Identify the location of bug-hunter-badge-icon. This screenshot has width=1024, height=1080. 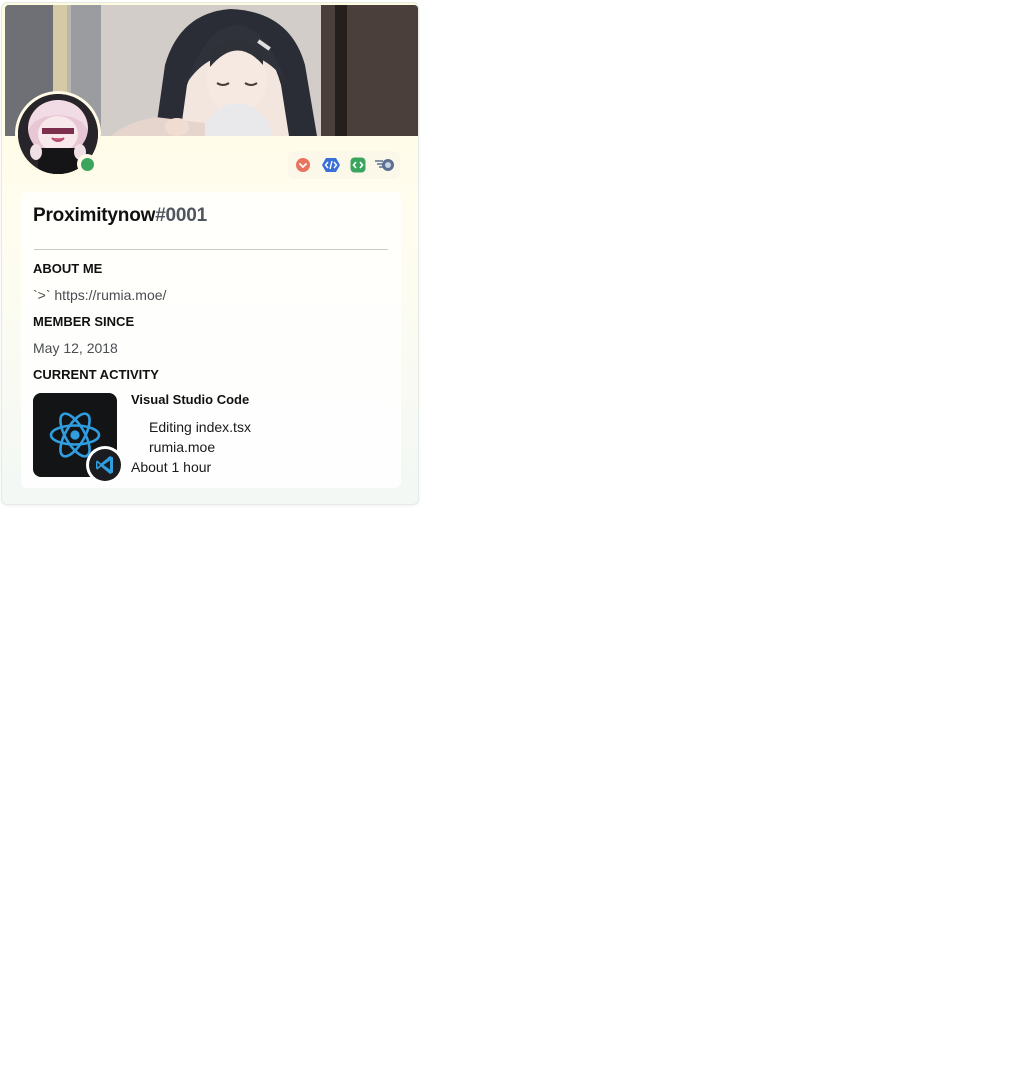
(303, 165).